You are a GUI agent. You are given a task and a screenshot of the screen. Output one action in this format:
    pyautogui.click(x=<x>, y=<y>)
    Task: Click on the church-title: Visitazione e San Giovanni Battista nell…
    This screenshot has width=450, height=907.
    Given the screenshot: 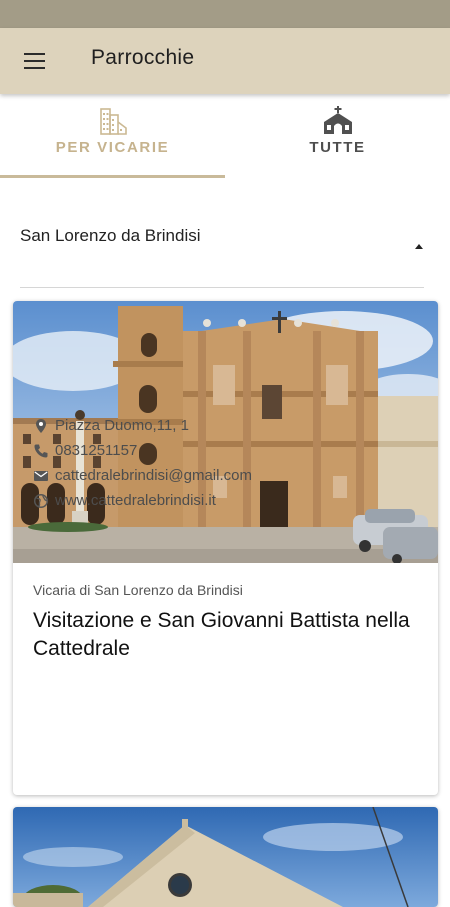 What is the action you would take?
    pyautogui.click(x=221, y=634)
    